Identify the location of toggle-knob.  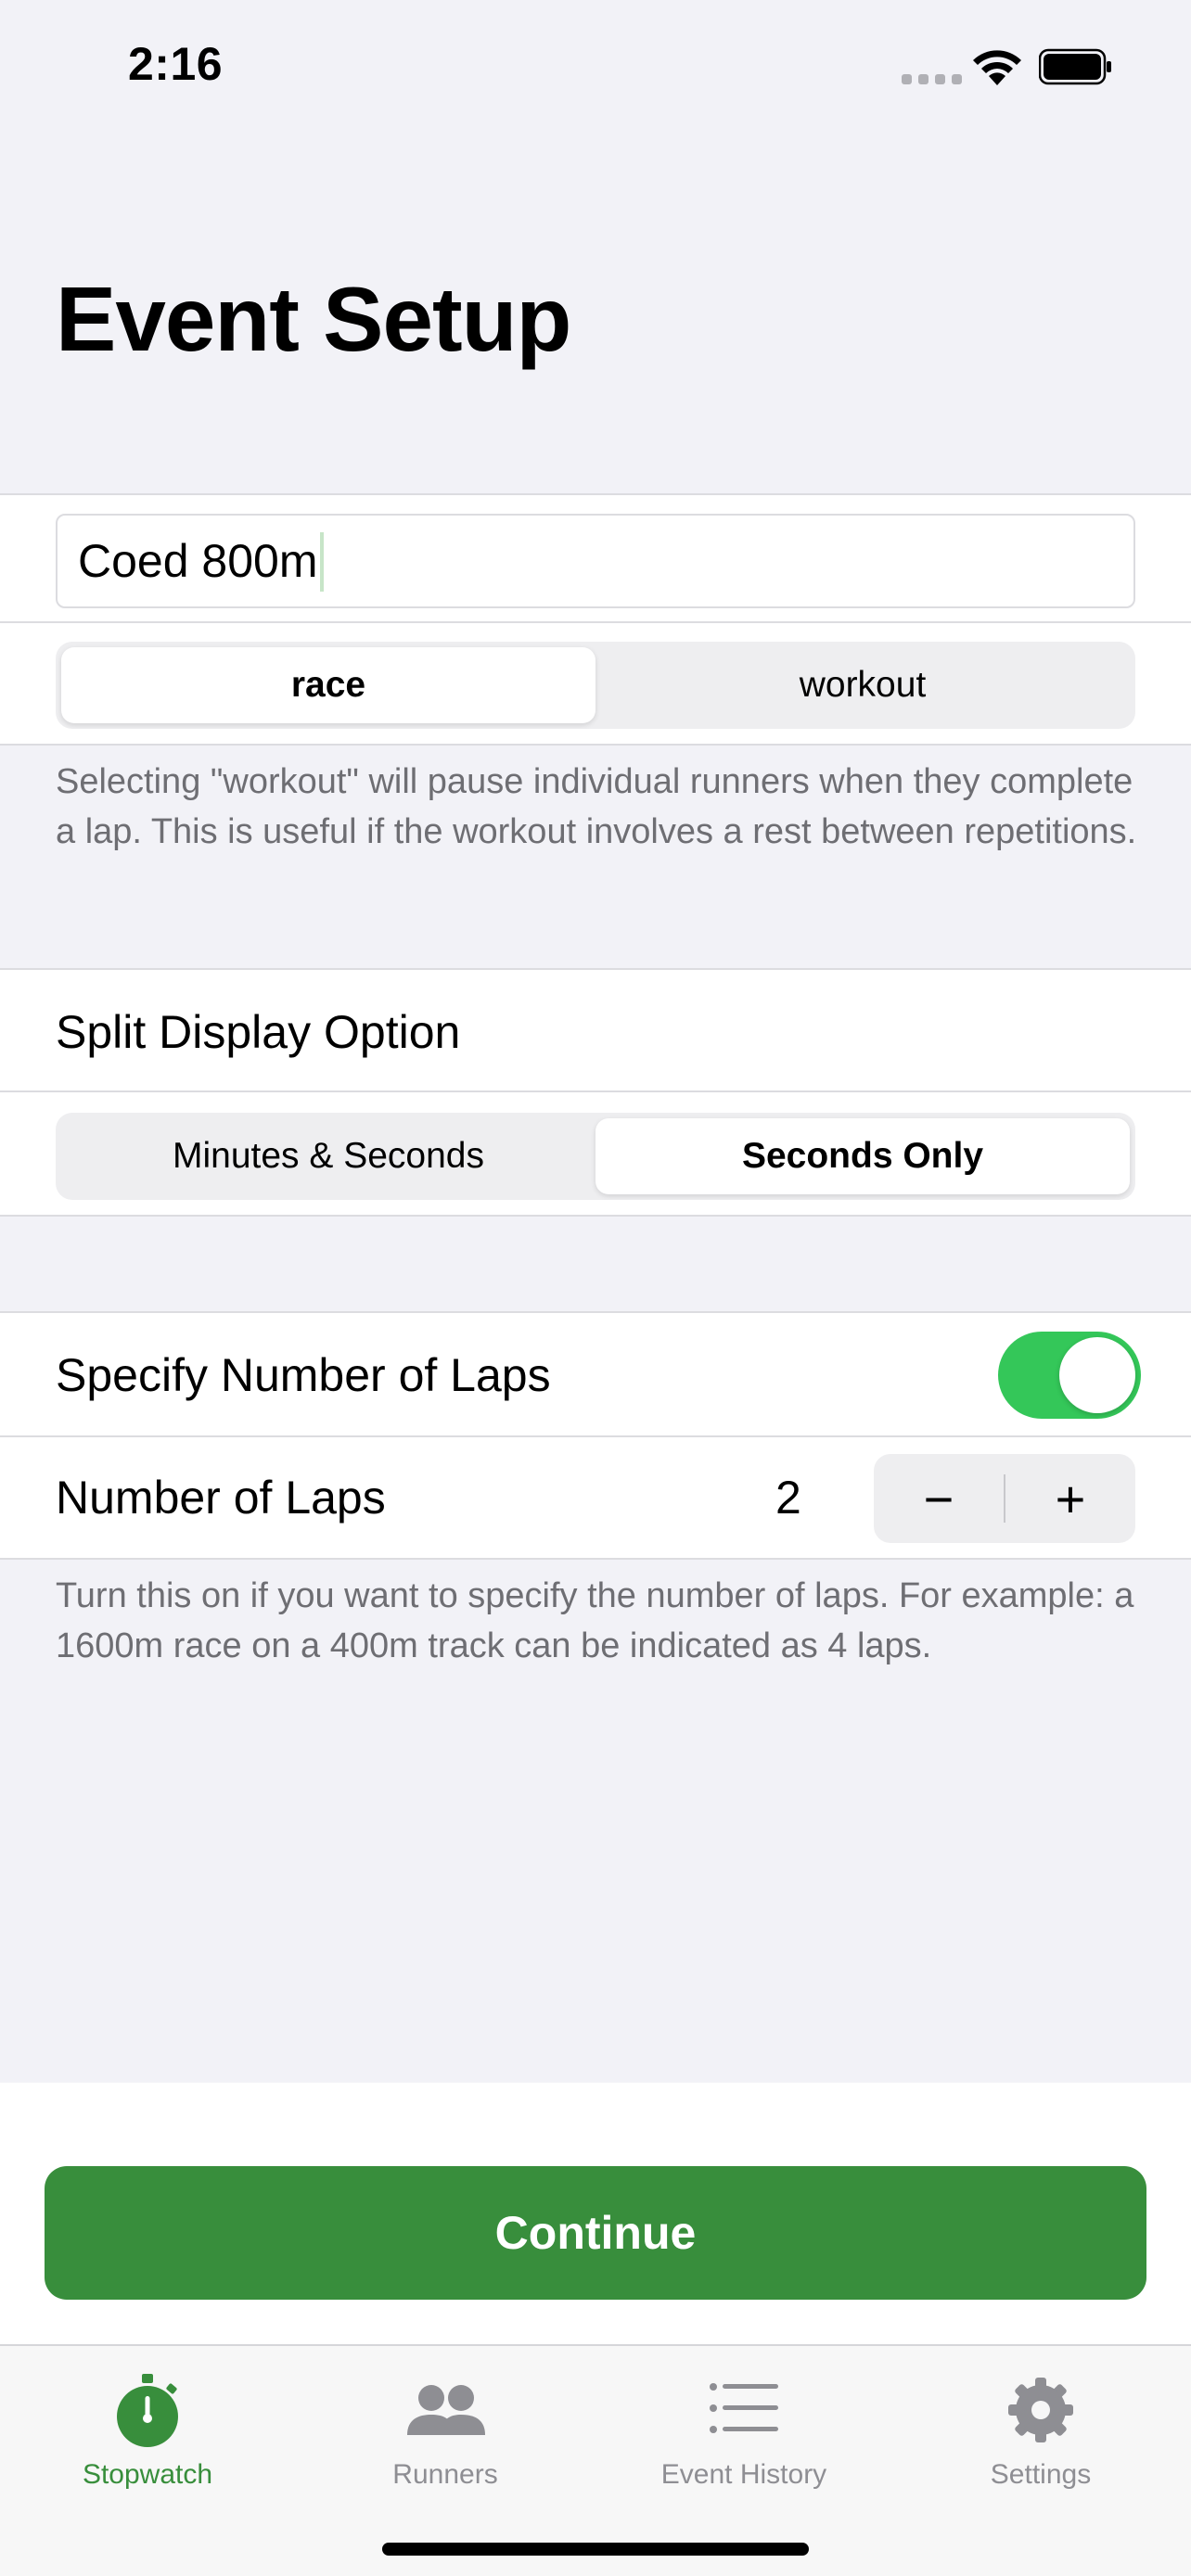
(1097, 1375).